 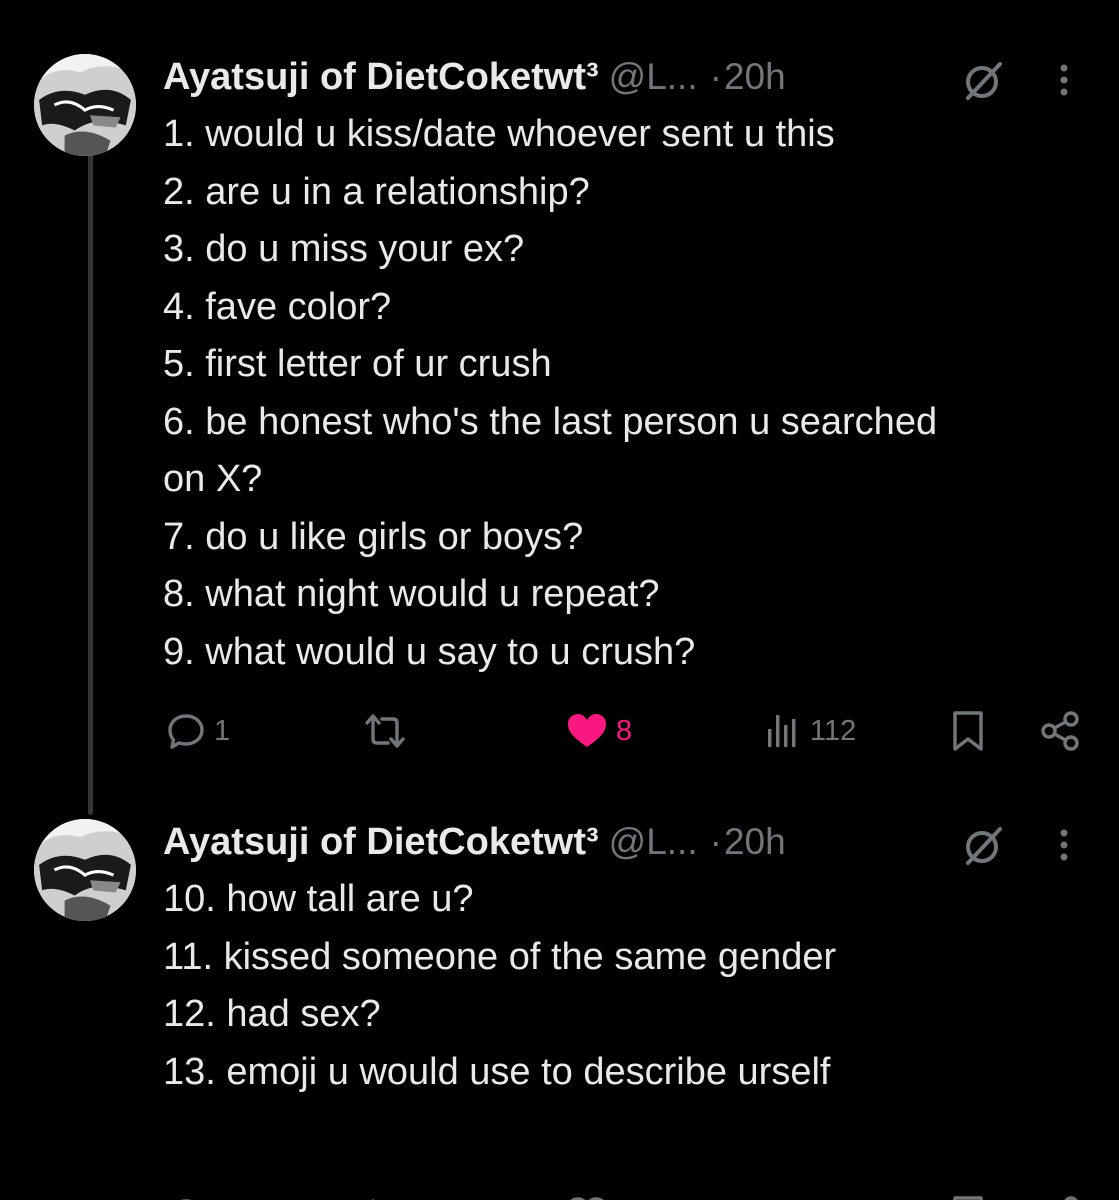 I want to click on tweet-line: on X?, so click(x=213, y=479).